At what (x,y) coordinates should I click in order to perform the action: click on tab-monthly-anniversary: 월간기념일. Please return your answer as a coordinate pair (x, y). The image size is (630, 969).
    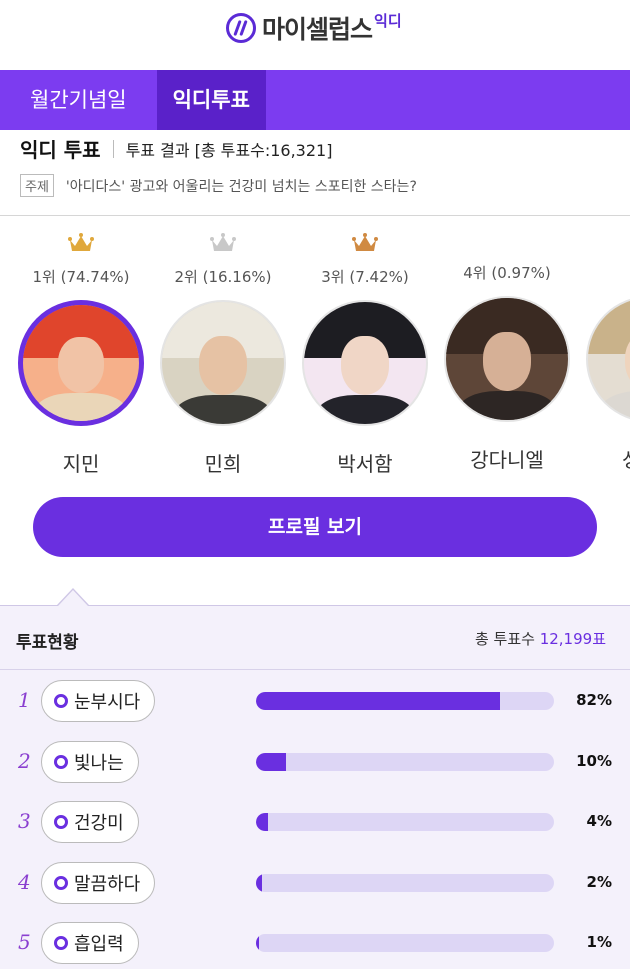
    Looking at the image, I should click on (78, 100).